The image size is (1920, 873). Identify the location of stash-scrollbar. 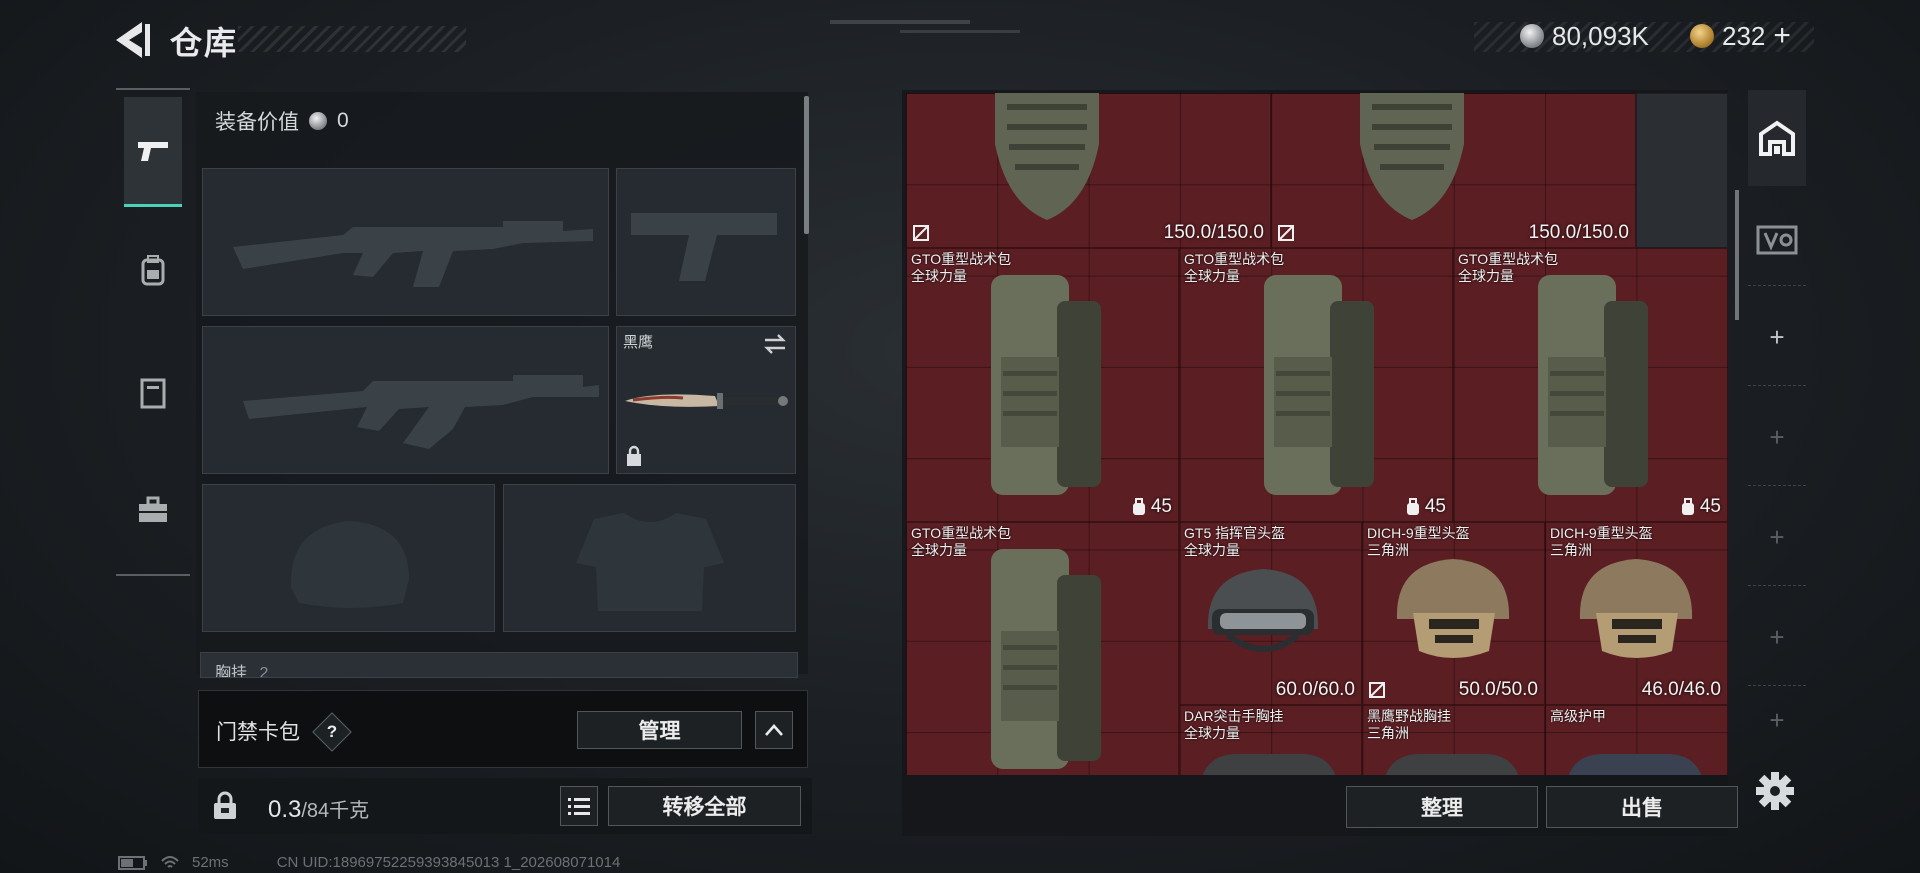
(1737, 255).